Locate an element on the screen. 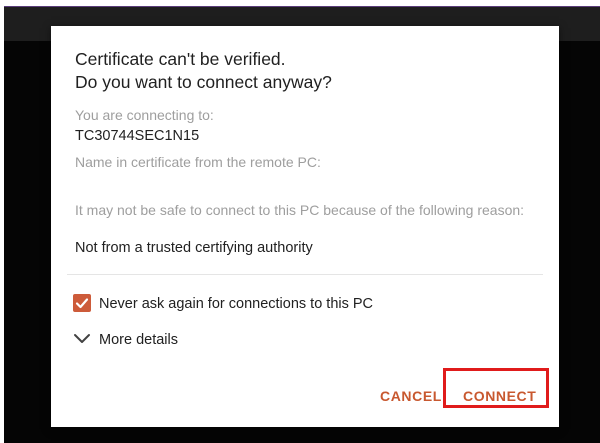  divider is located at coordinates (305, 274).